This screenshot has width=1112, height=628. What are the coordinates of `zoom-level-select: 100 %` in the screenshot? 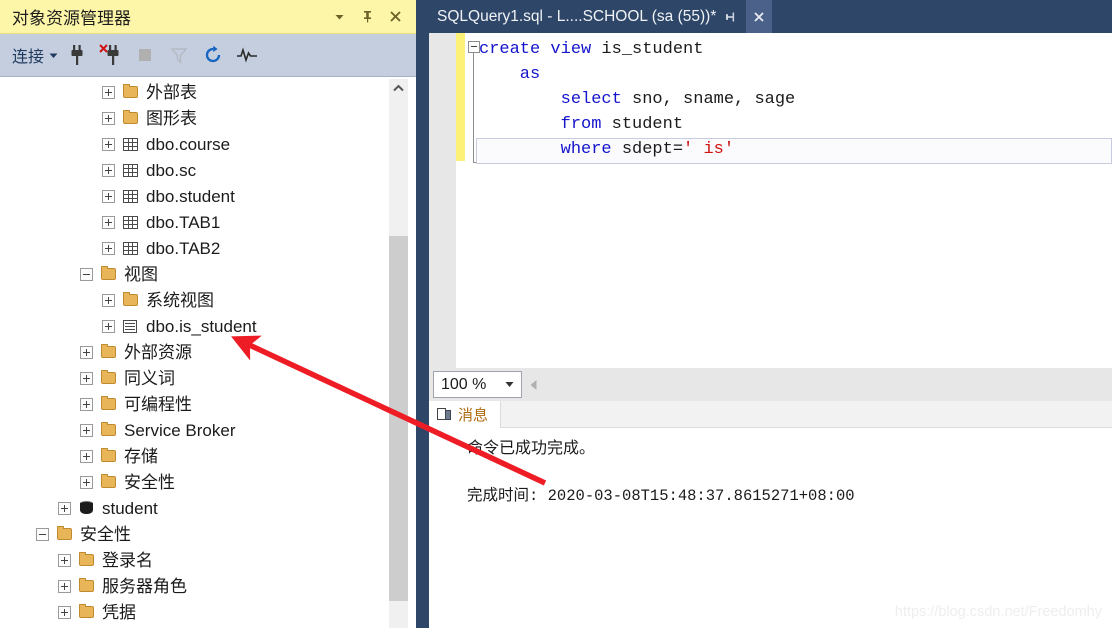 It's located at (477, 384).